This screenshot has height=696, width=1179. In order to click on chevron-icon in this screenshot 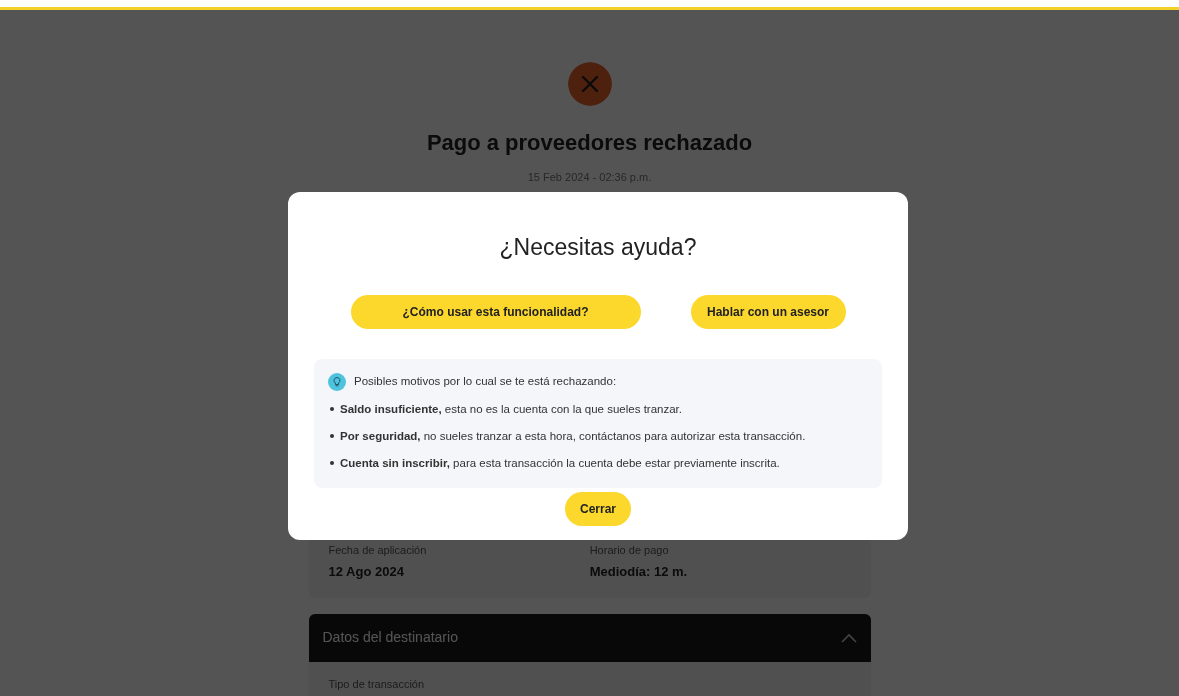, I will do `click(848, 637)`.